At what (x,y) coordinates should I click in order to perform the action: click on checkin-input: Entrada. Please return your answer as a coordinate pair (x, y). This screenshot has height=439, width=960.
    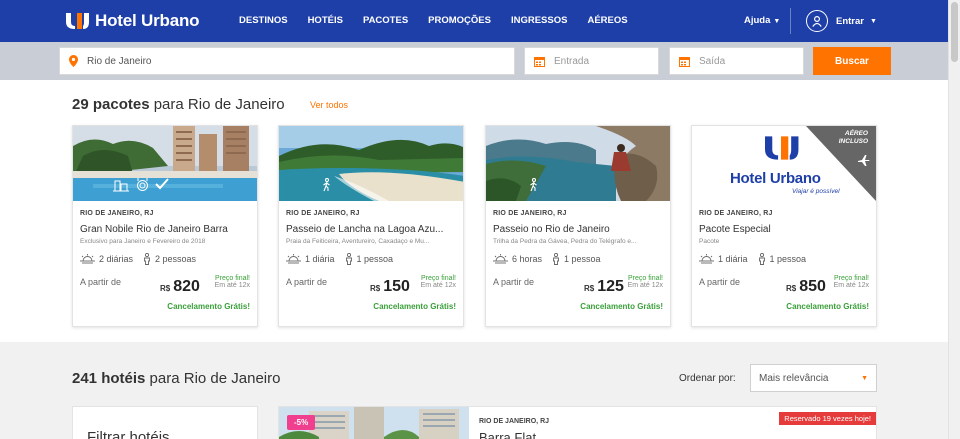
    Looking at the image, I should click on (591, 61).